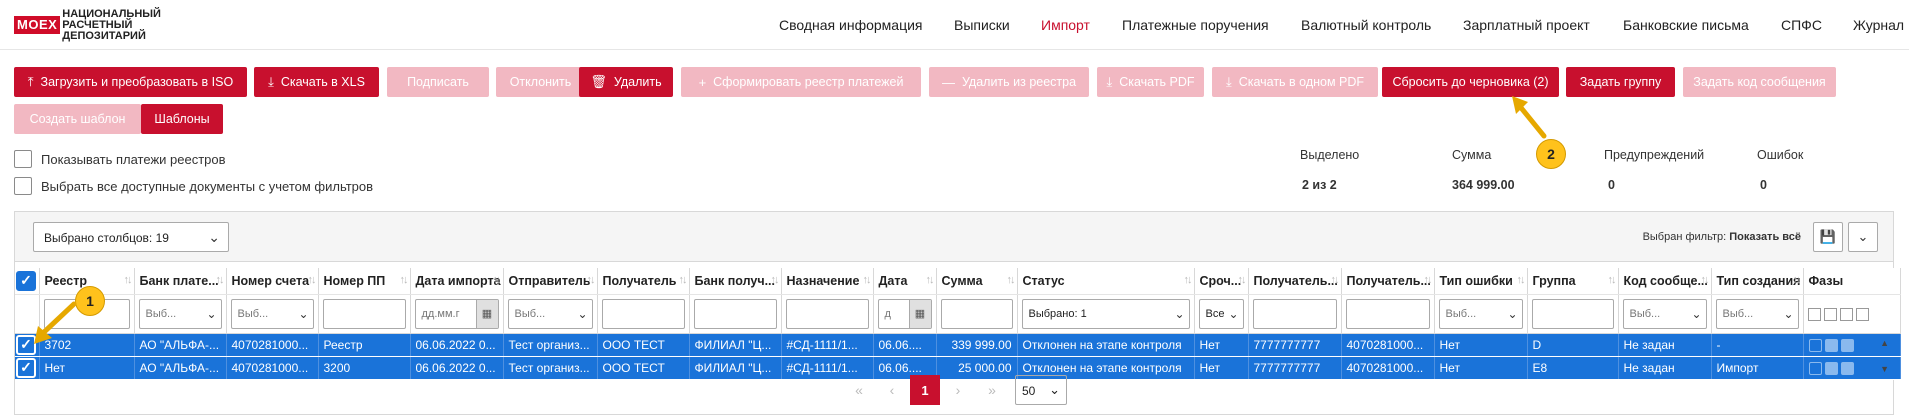 This screenshot has width=1909, height=415. What do you see at coordinates (272, 281) in the screenshot?
I see `col-header-account: Номер счета ↑↓` at bounding box center [272, 281].